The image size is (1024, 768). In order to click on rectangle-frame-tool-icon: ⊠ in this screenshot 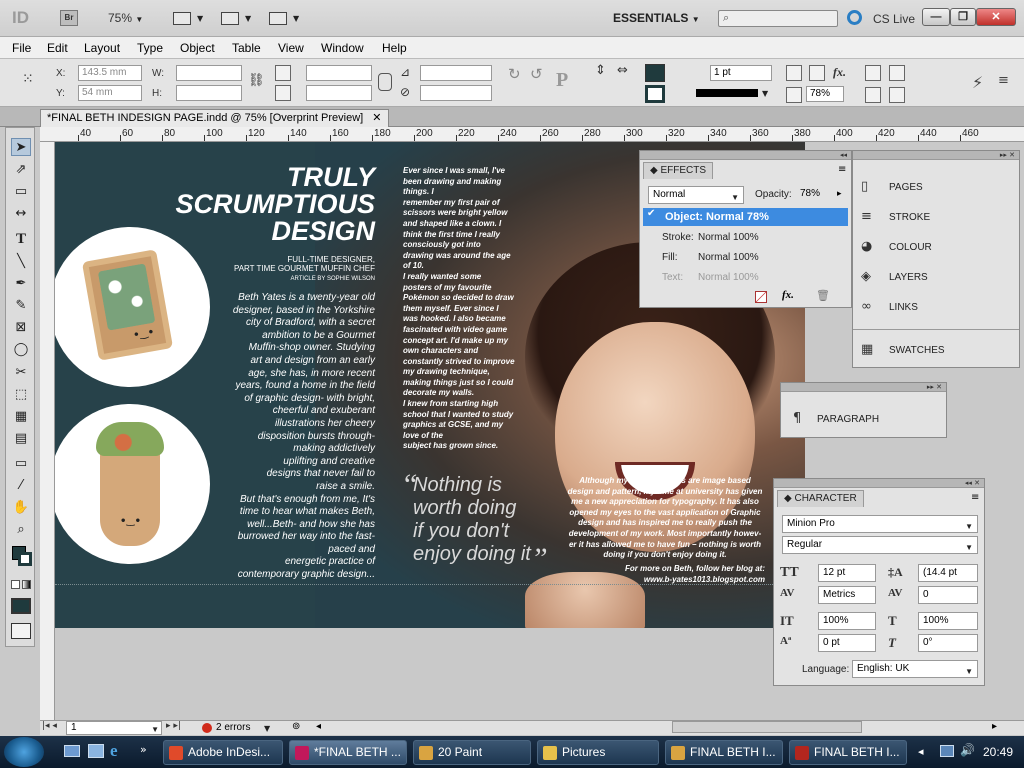, I will do `click(21, 328)`.